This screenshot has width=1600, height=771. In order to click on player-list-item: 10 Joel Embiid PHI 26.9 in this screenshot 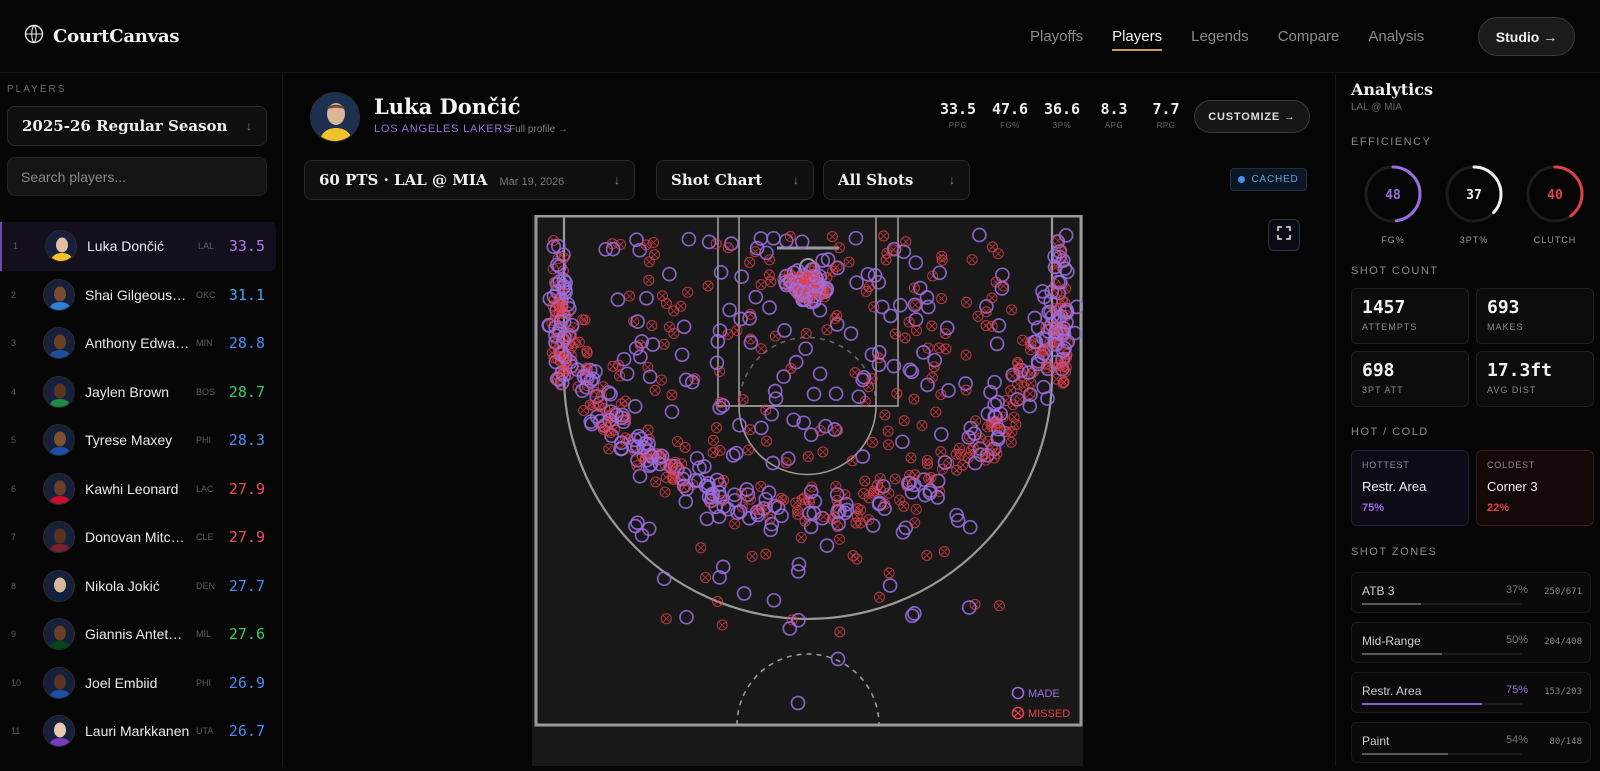, I will do `click(141, 683)`.